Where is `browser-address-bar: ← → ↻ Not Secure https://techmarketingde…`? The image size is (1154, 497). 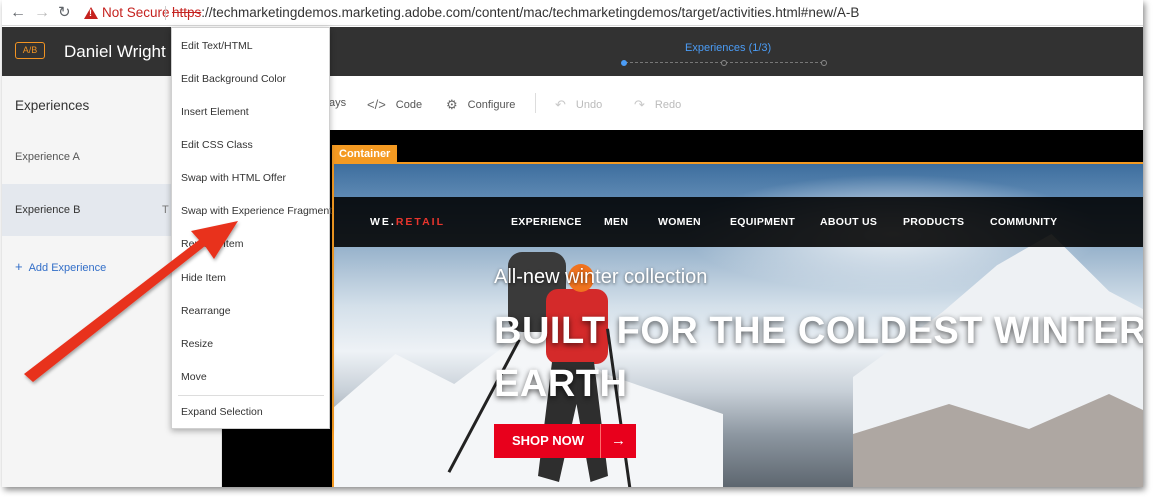
browser-address-bar: ← → ↻ Not Secure https://techmarketingde… is located at coordinates (572, 13).